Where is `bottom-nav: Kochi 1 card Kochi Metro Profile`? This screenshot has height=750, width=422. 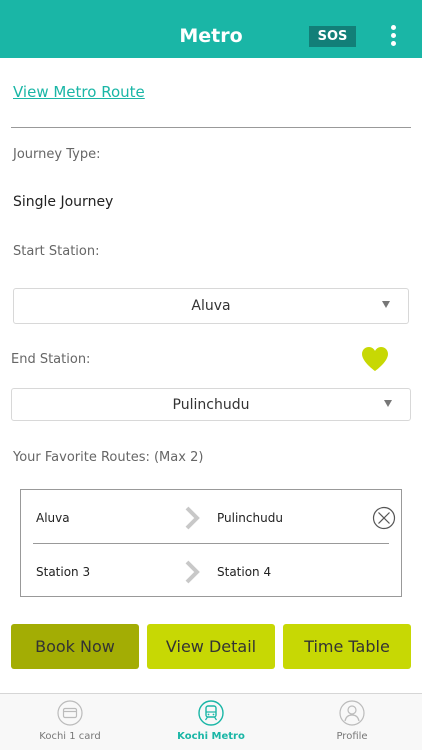 bottom-nav: Kochi 1 card Kochi Metro Profile is located at coordinates (211, 721).